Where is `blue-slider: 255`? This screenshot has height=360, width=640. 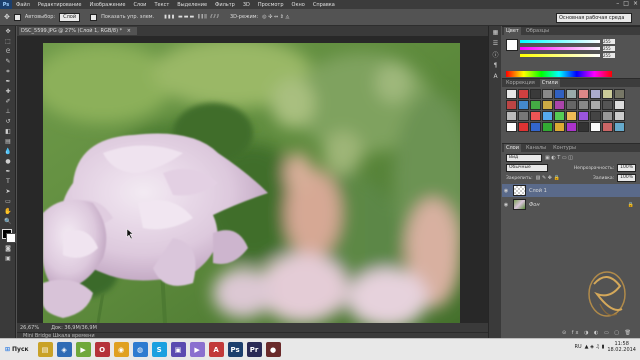
blue-slider: 255 is located at coordinates (571, 55).